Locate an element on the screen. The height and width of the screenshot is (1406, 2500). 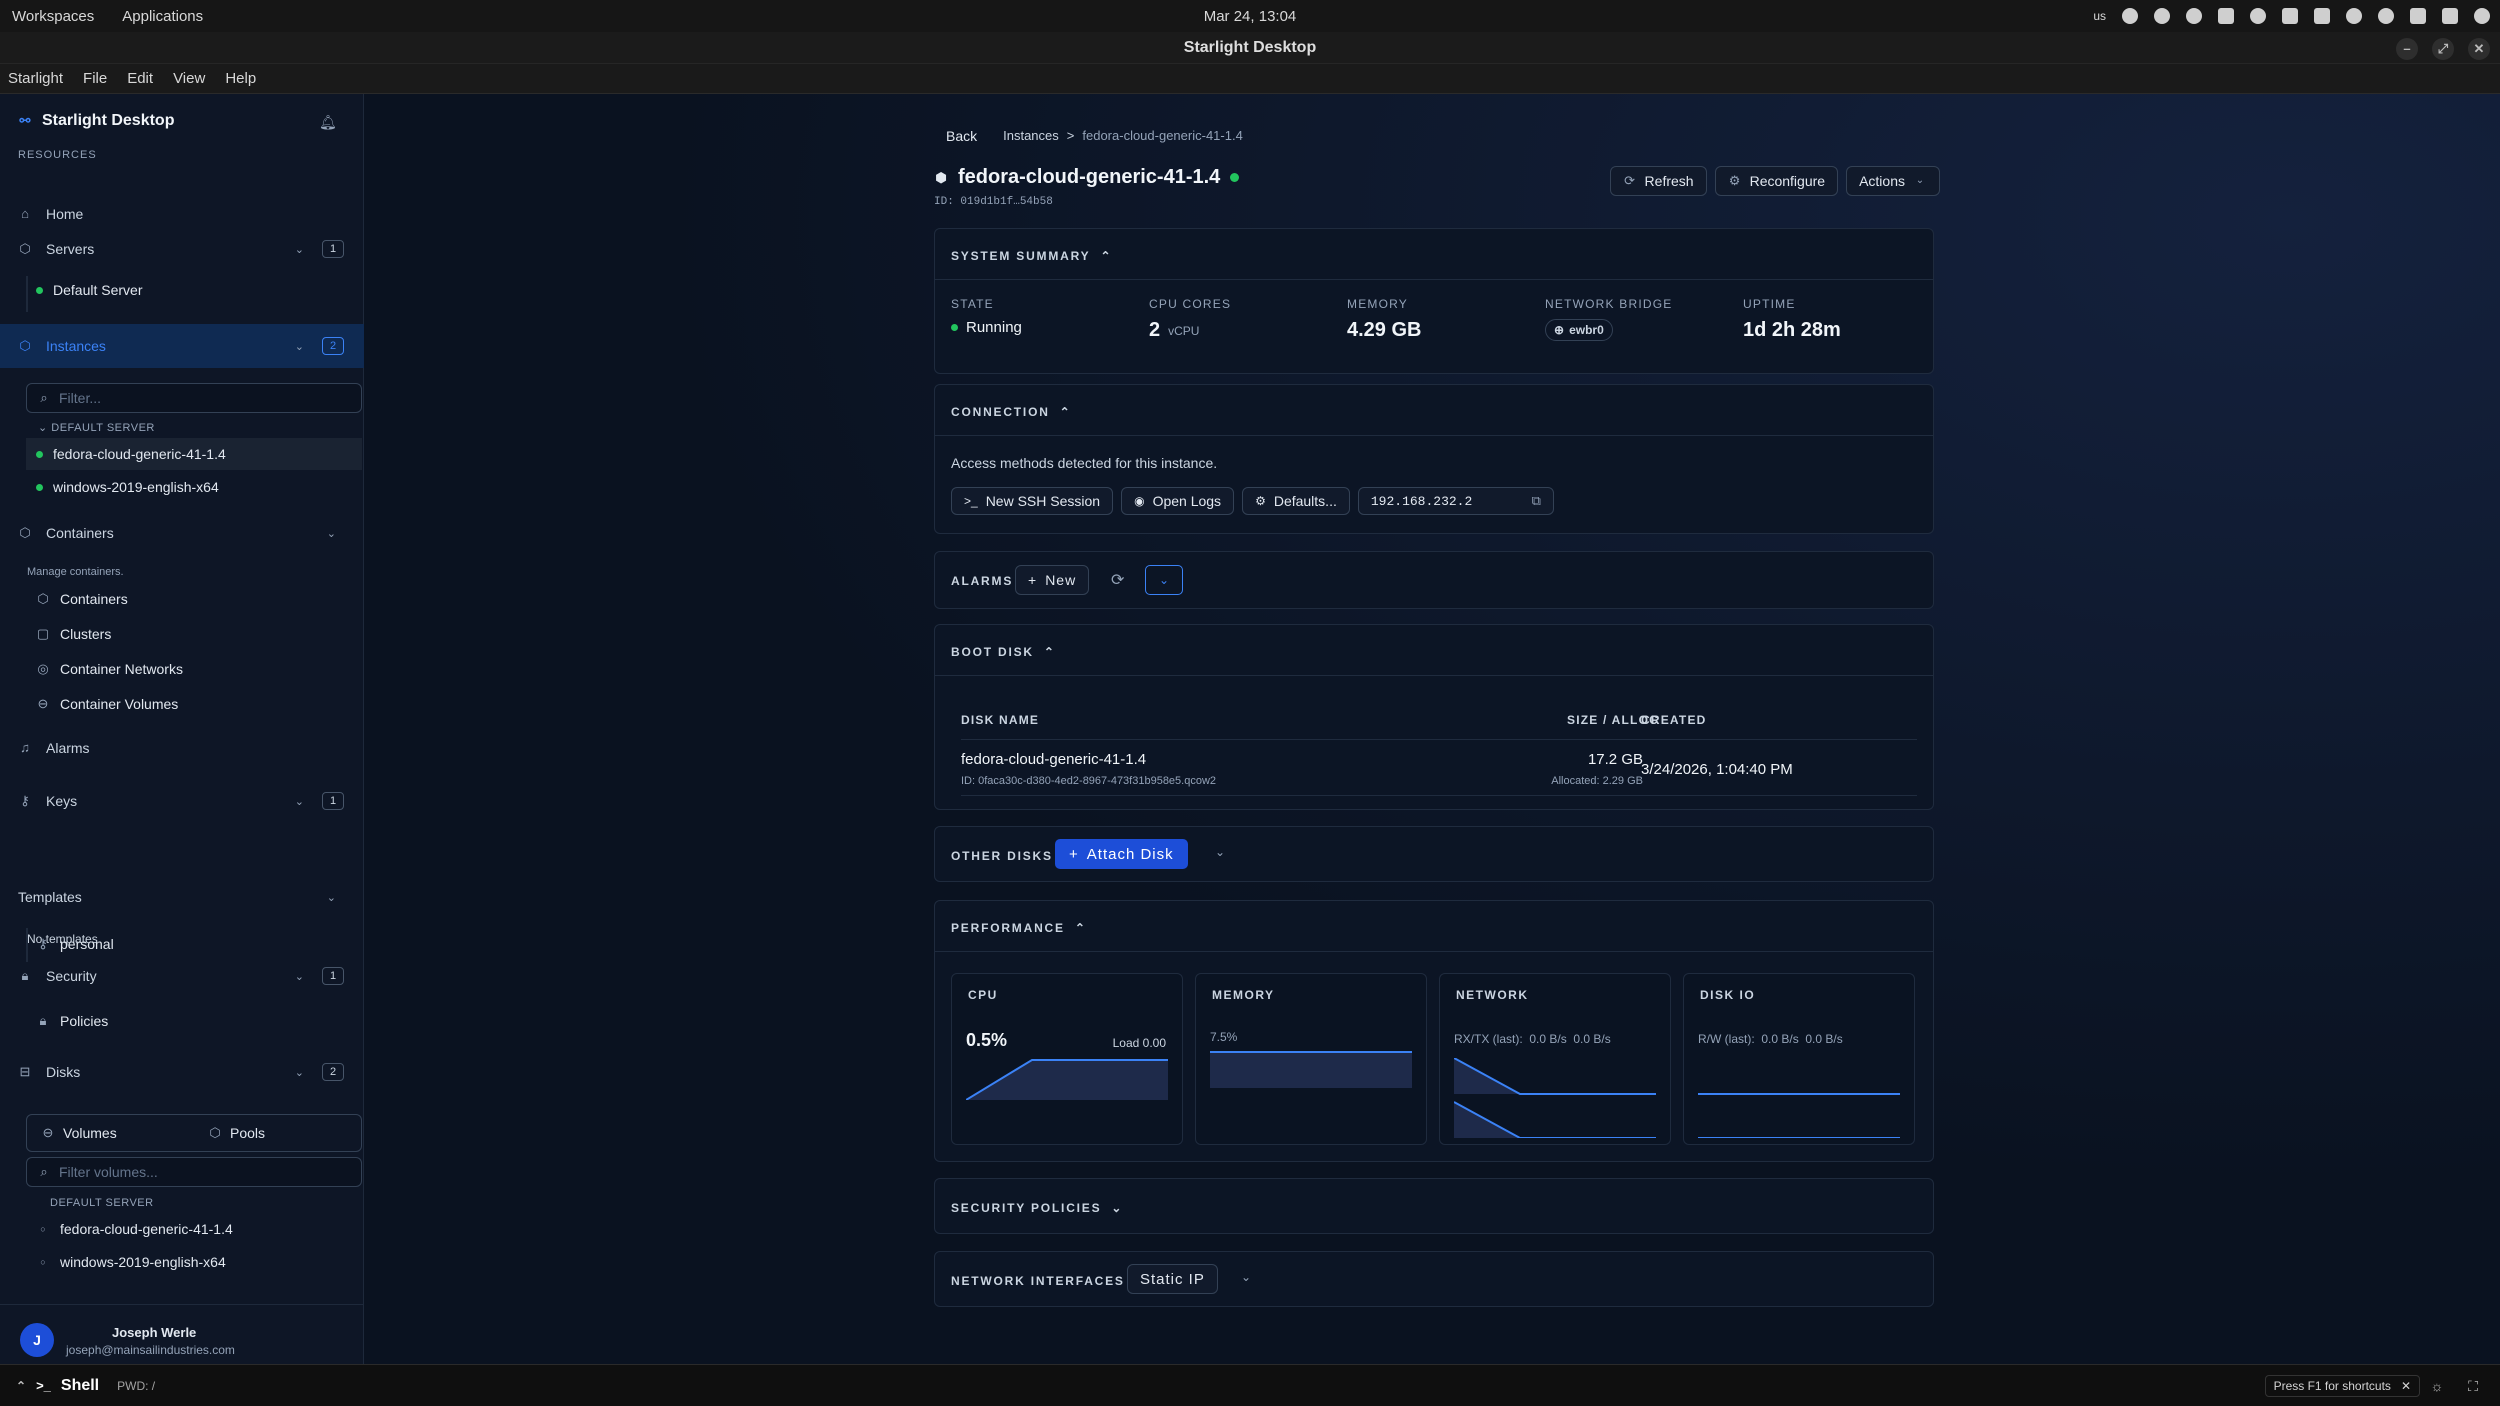
sun-icon: ☼ is located at coordinates (2437, 1386).